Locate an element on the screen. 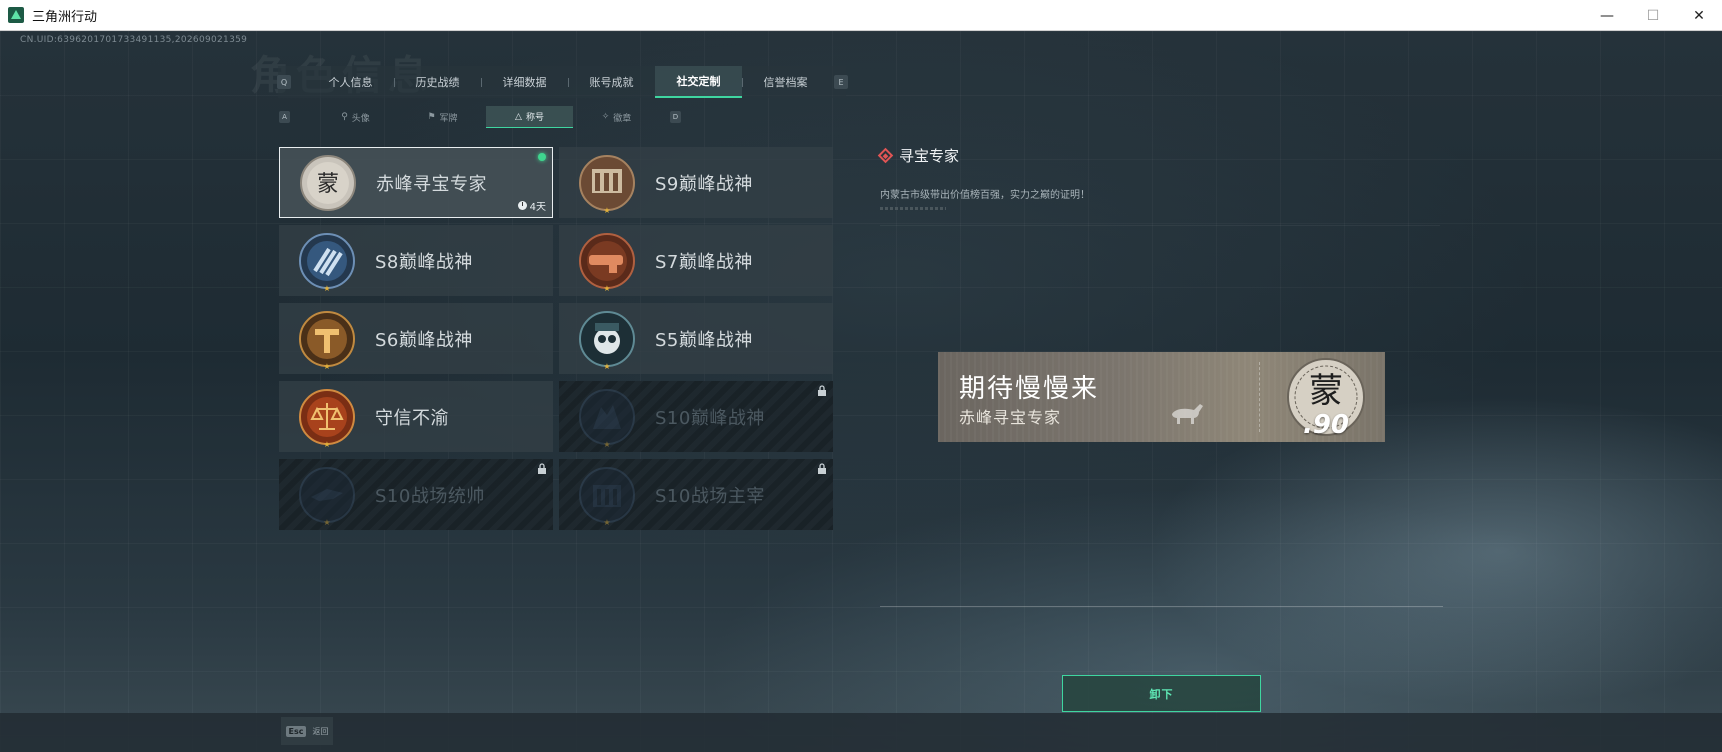  window-controls: — ☐ ✕ is located at coordinates (1653, 15).